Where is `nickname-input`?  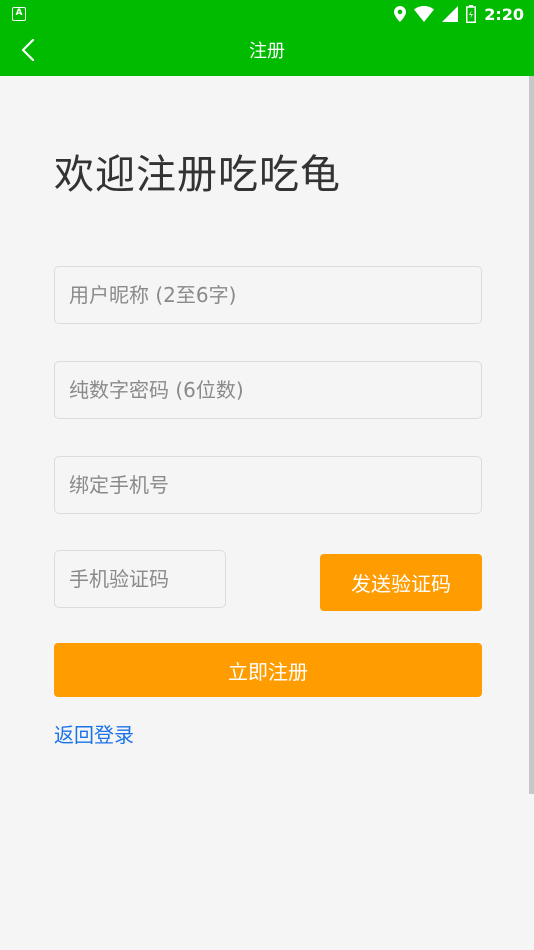 nickname-input is located at coordinates (268, 295).